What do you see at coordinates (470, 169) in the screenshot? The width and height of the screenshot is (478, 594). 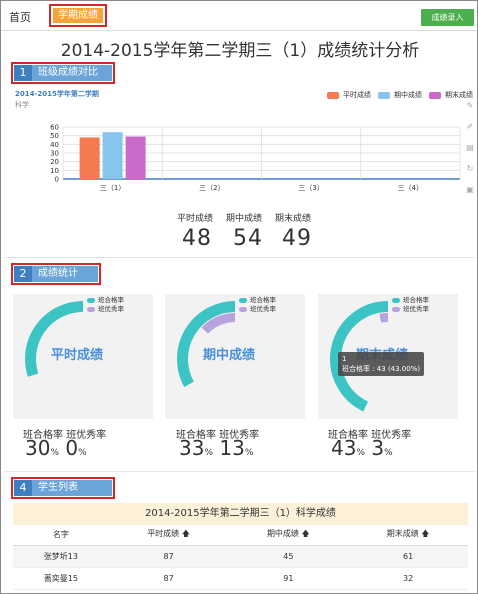 I see `restore-icon: ↻` at bounding box center [470, 169].